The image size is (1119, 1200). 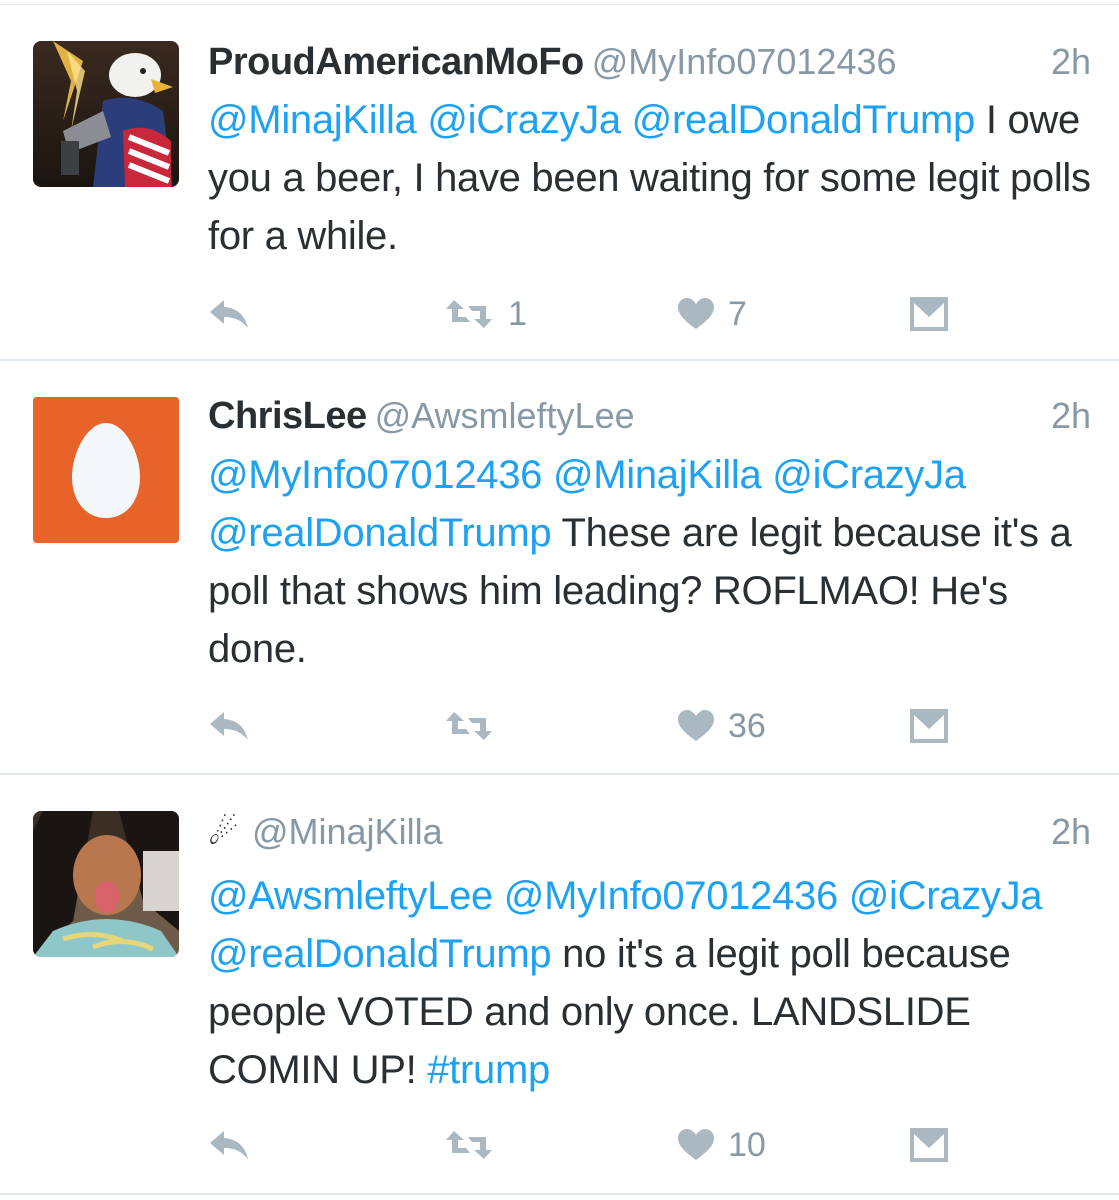 I want to click on like-count: 10, so click(x=747, y=1144).